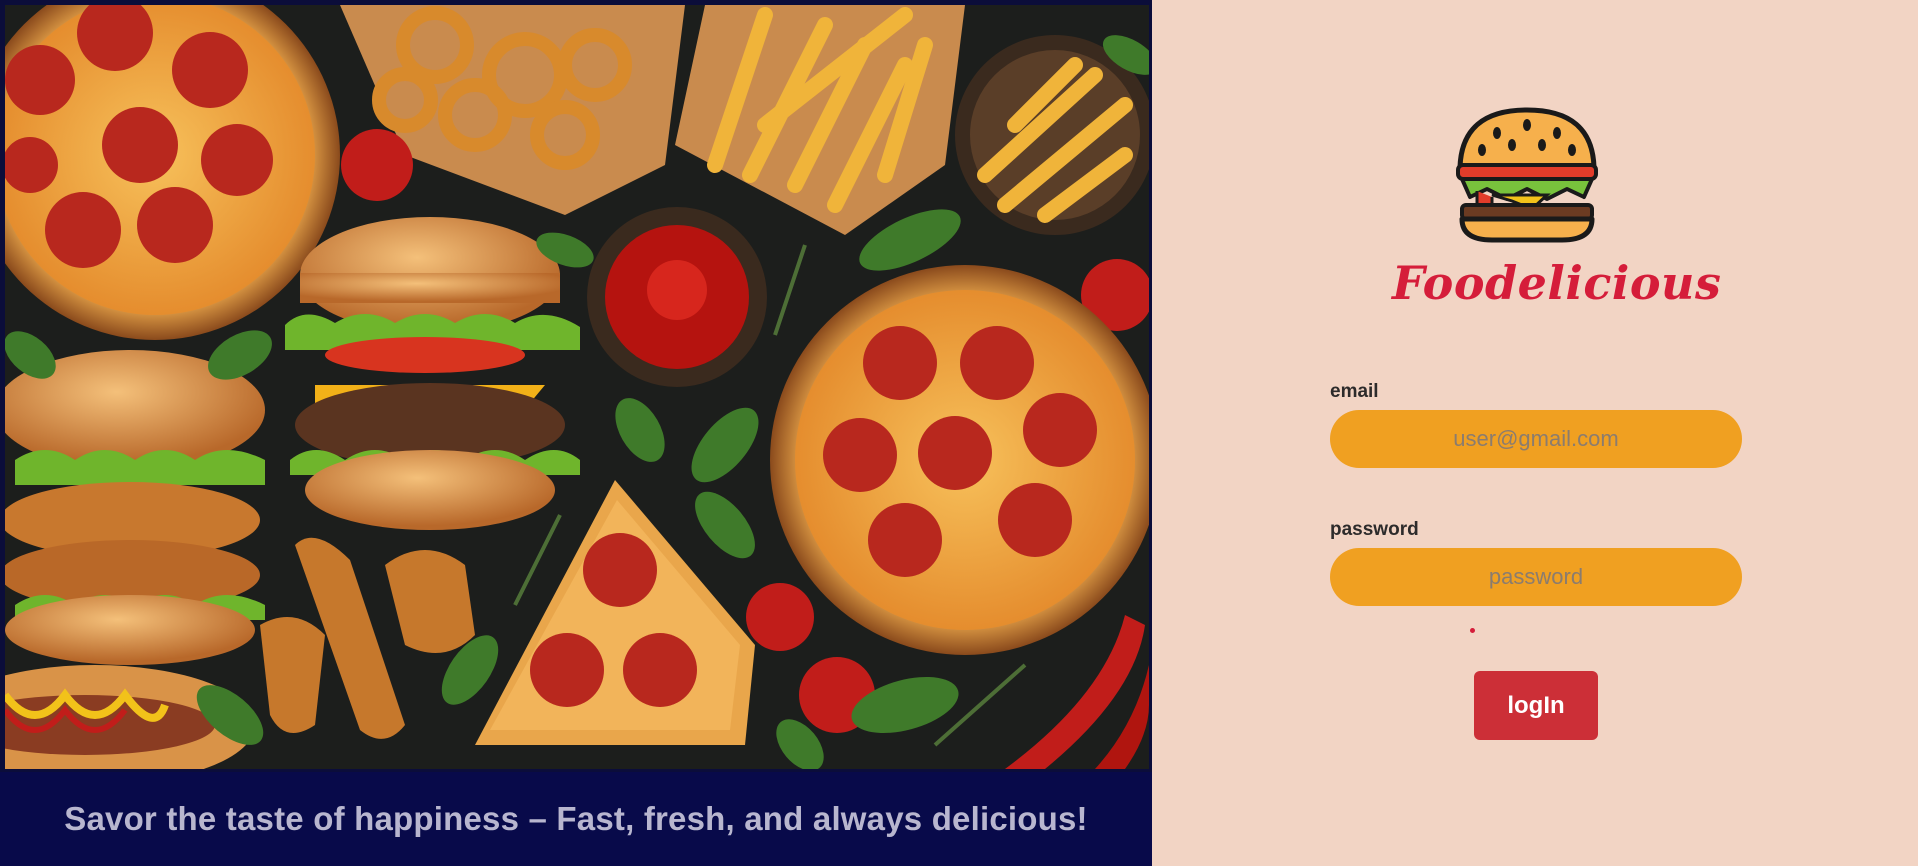  What do you see at coordinates (1472, 630) in the screenshot?
I see `error-message` at bounding box center [1472, 630].